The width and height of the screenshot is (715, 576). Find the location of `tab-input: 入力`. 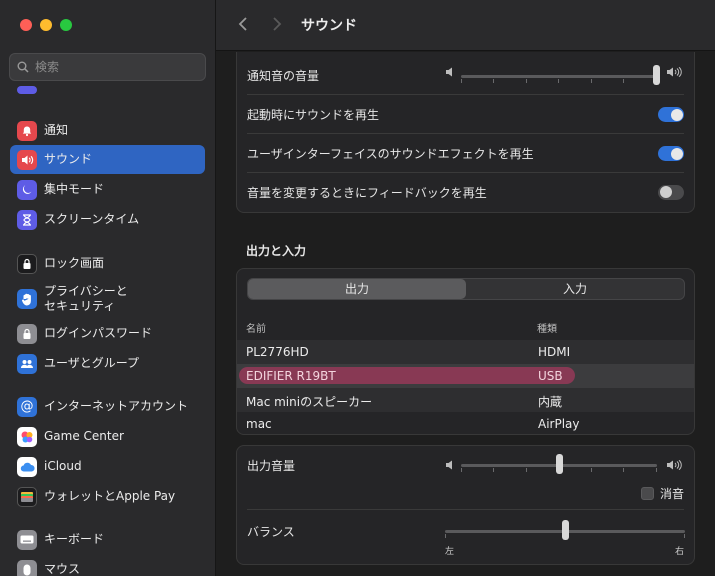

tab-input: 入力 is located at coordinates (575, 289).